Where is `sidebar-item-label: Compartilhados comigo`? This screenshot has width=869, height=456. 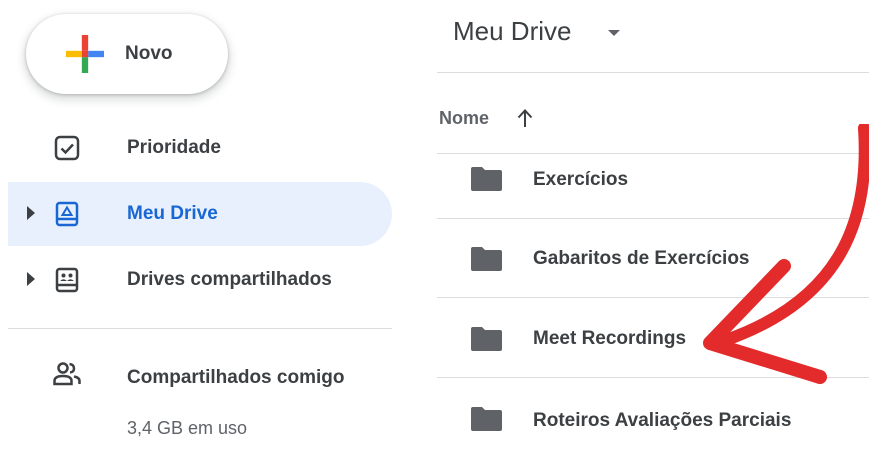 sidebar-item-label: Compartilhados comigo is located at coordinates (236, 377).